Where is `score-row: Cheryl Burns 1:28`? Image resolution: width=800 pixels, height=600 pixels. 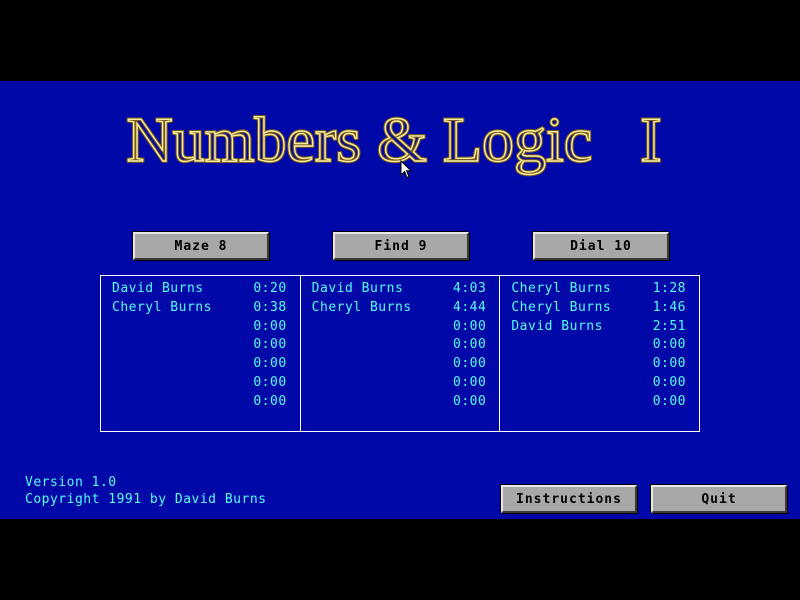
score-row: Cheryl Burns 1:28 is located at coordinates (599, 290).